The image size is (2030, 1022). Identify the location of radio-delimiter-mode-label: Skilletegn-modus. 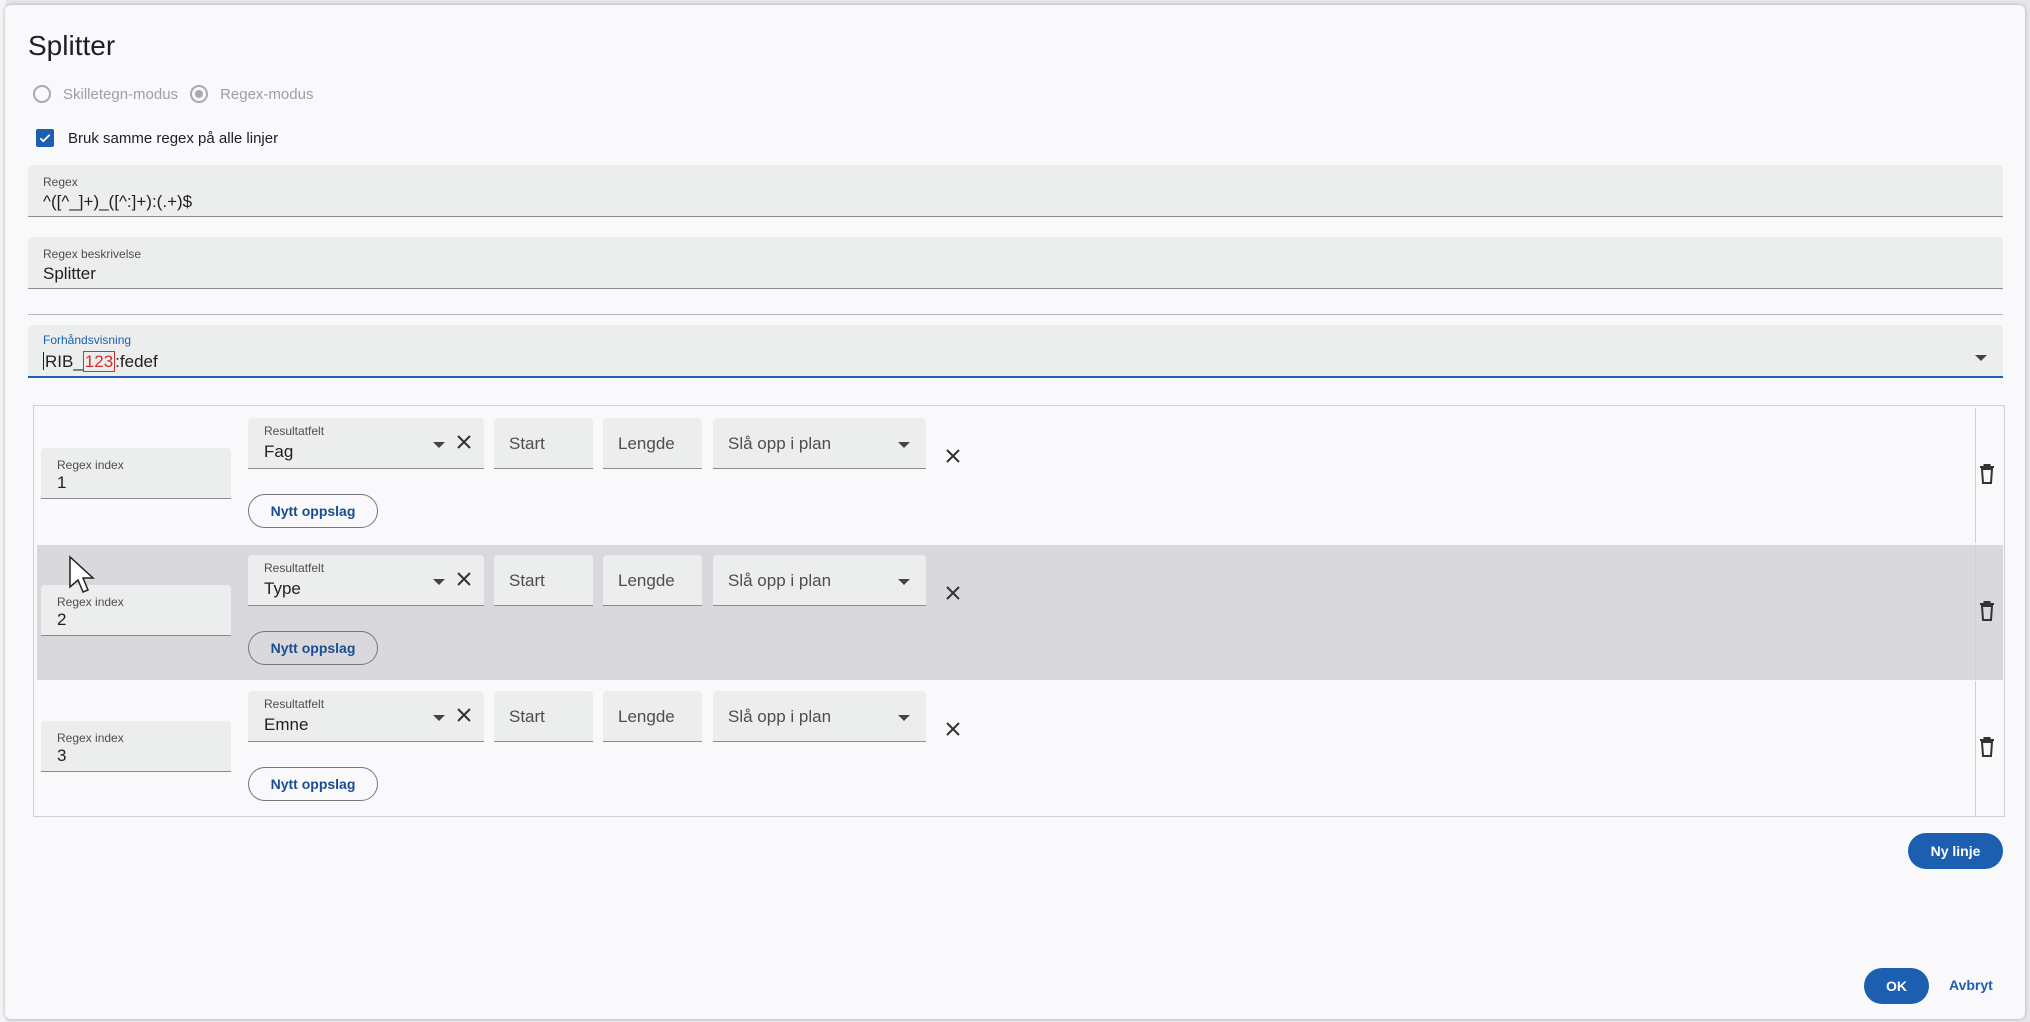
(121, 94).